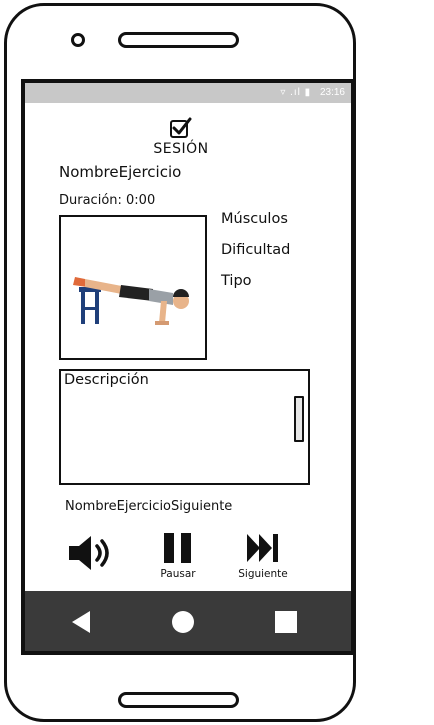 This screenshot has height=725, width=434. I want to click on attribute-type: Tipo, so click(236, 281).